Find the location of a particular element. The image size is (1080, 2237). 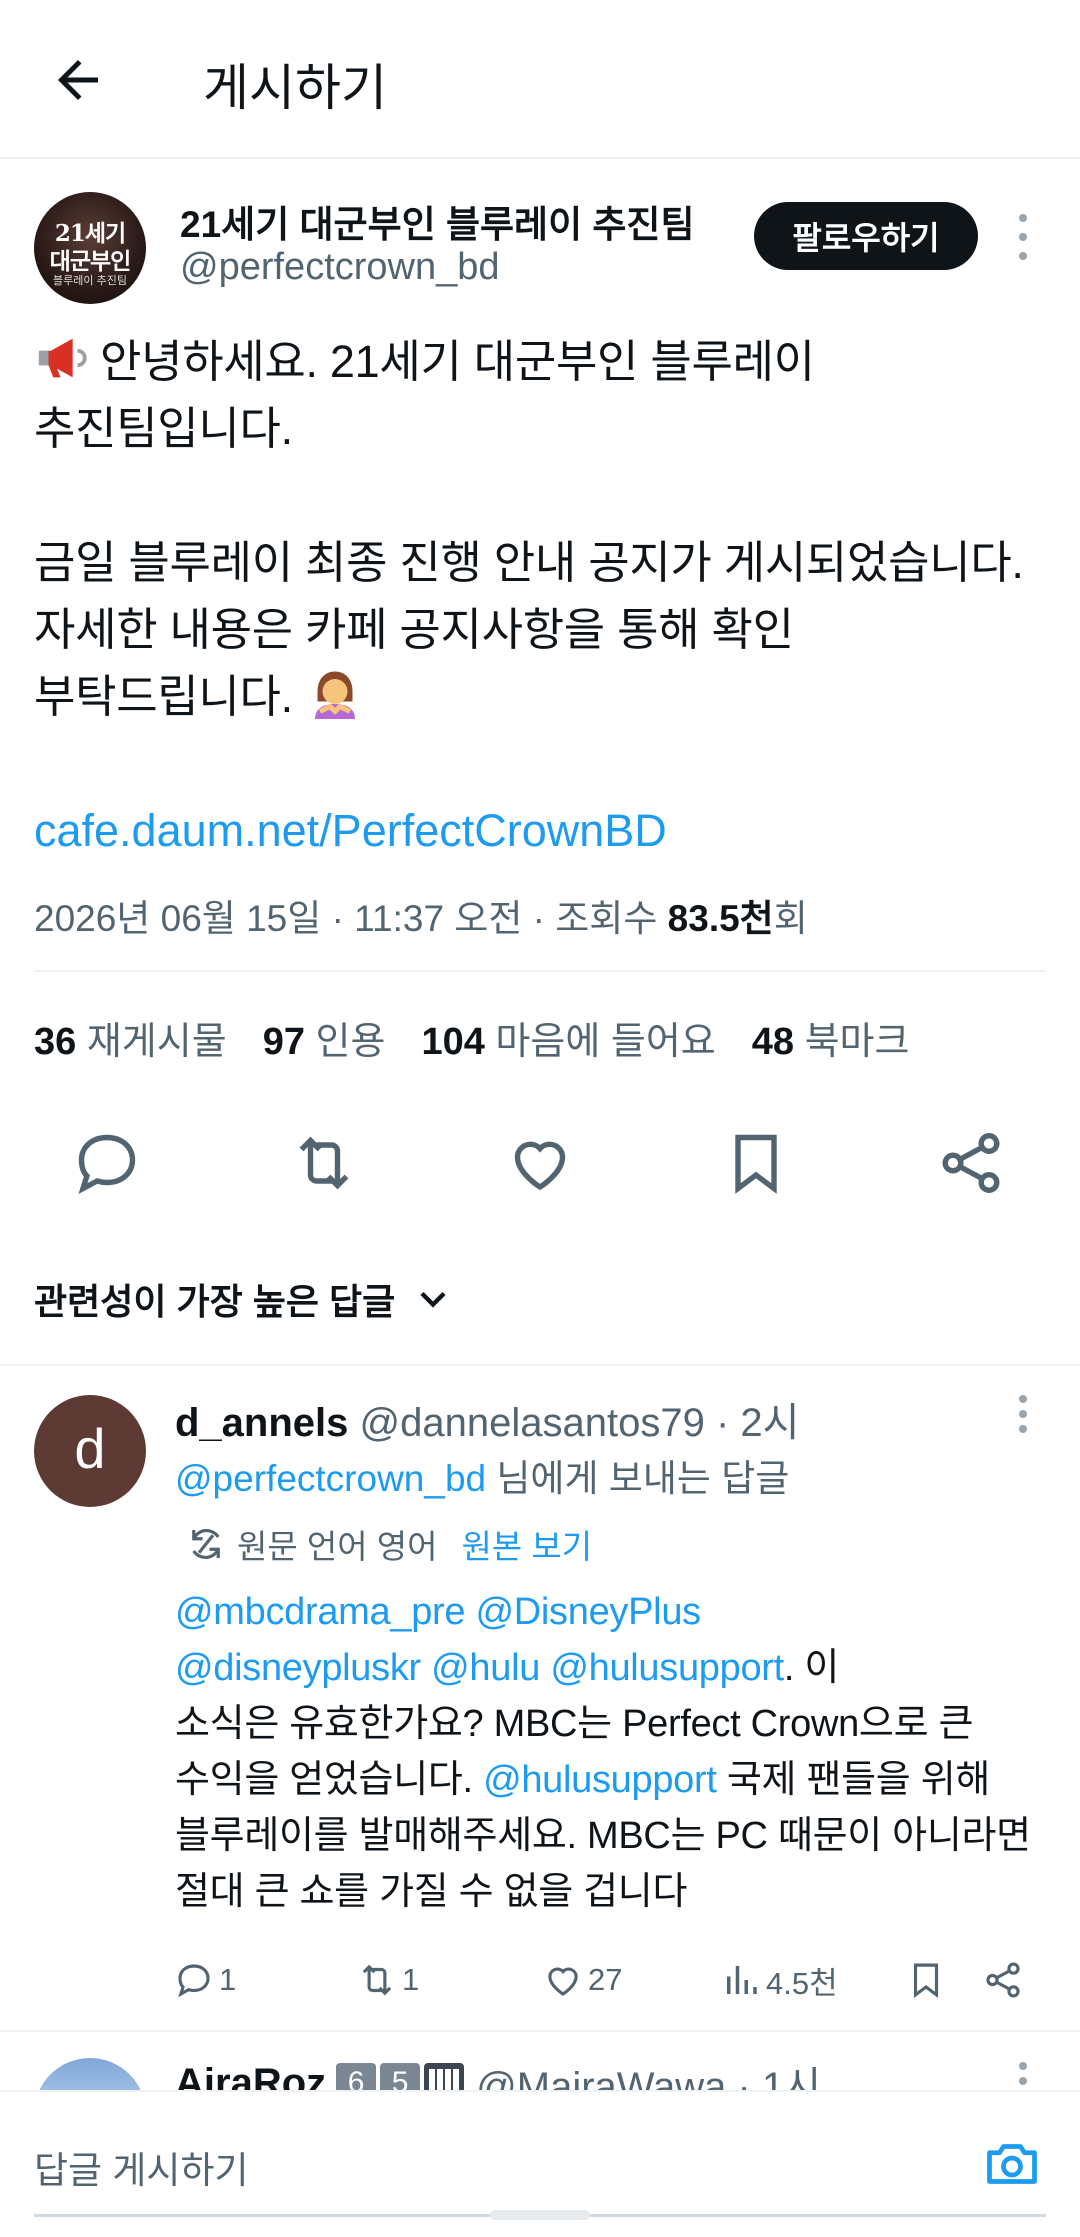

reply-like-button: 27 is located at coordinates (582, 1980).